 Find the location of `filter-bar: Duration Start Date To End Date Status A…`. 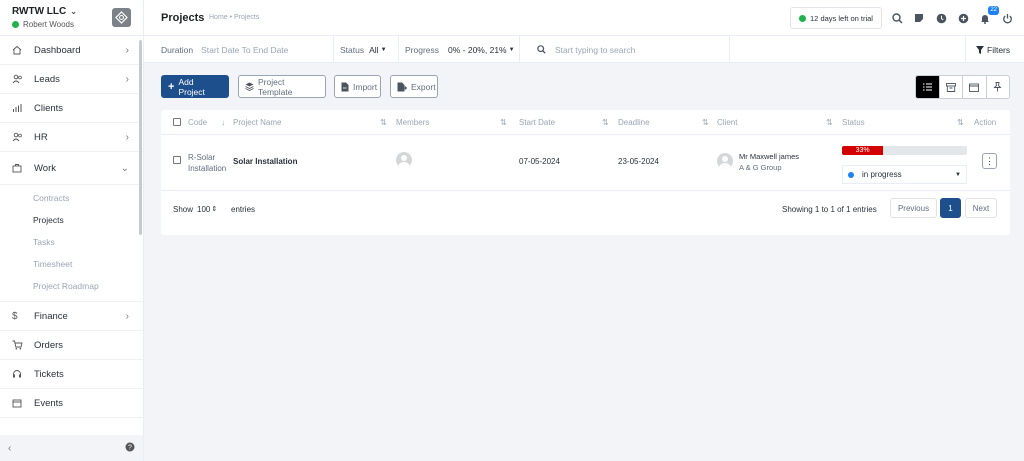

filter-bar: Duration Start Date To End Date Status A… is located at coordinates (584, 49).